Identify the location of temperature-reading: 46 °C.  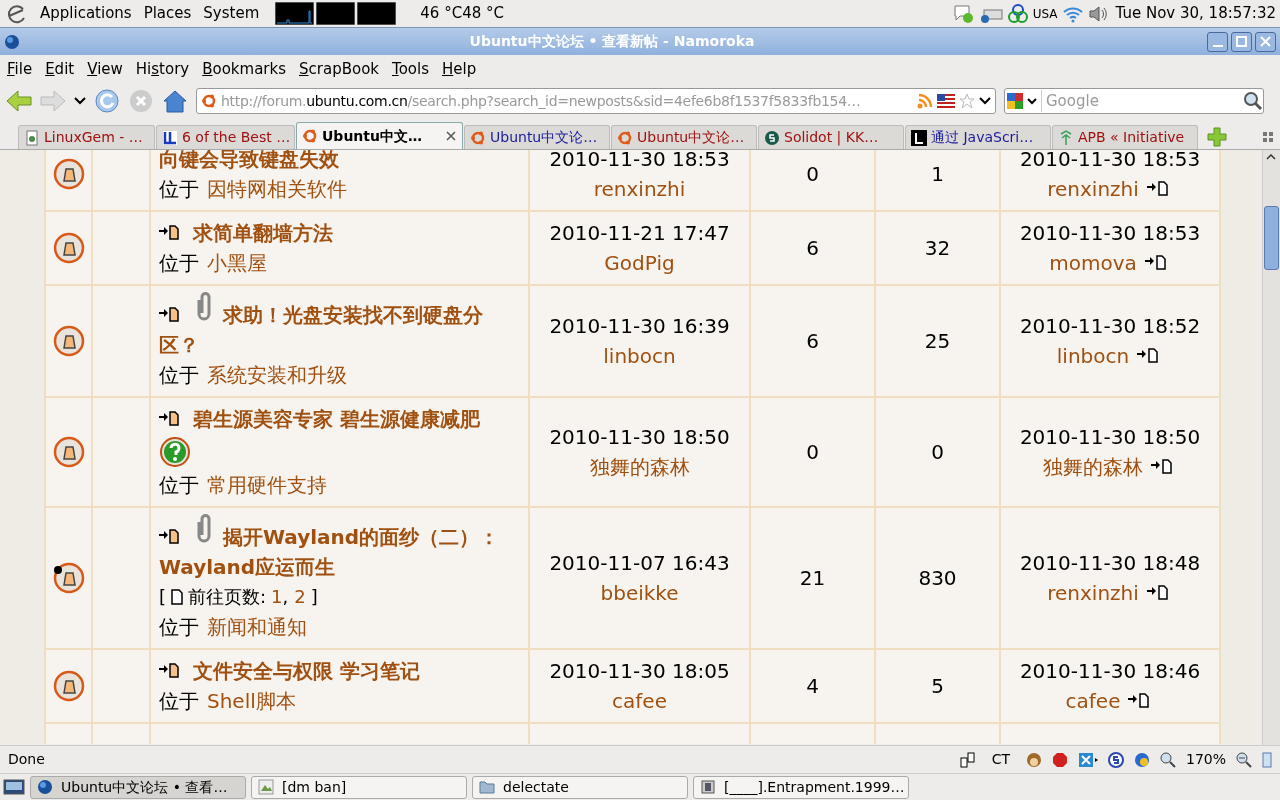
(441, 14).